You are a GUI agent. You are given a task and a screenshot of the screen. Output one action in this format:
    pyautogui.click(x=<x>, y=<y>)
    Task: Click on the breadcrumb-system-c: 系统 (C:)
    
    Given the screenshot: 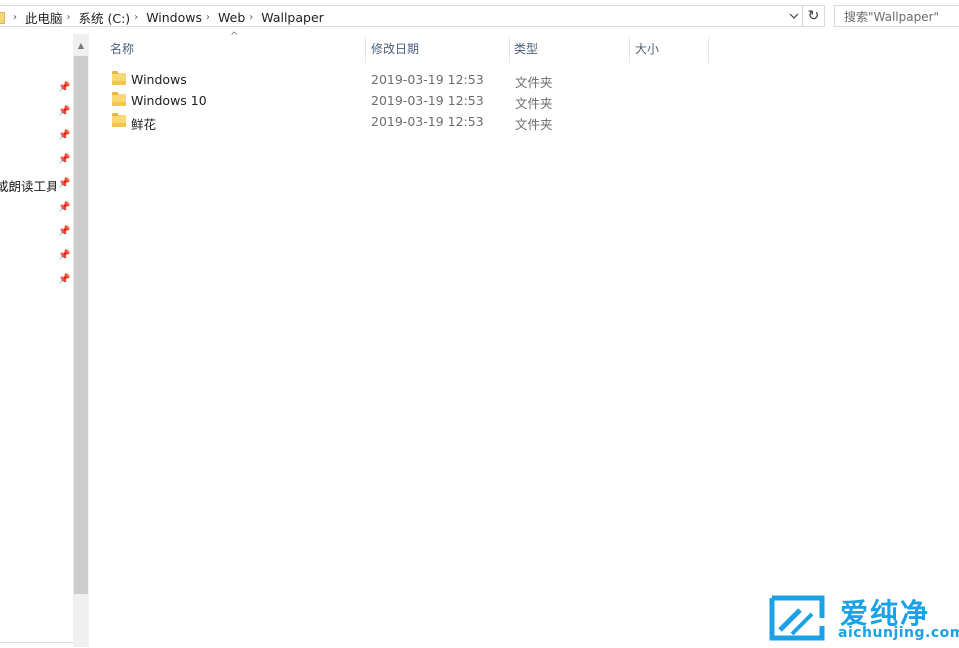 What is the action you would take?
    pyautogui.click(x=105, y=17)
    